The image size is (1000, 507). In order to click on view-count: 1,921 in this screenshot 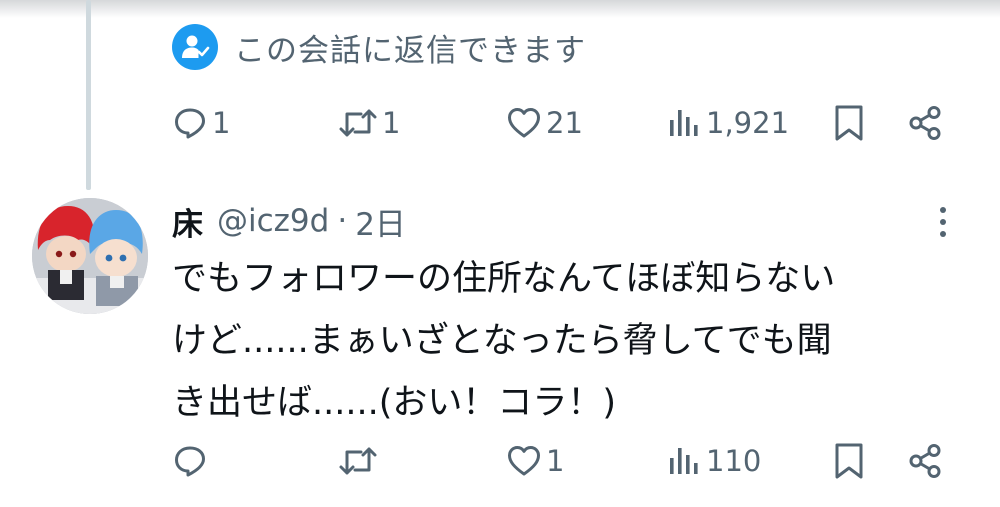, I will do `click(748, 123)`.